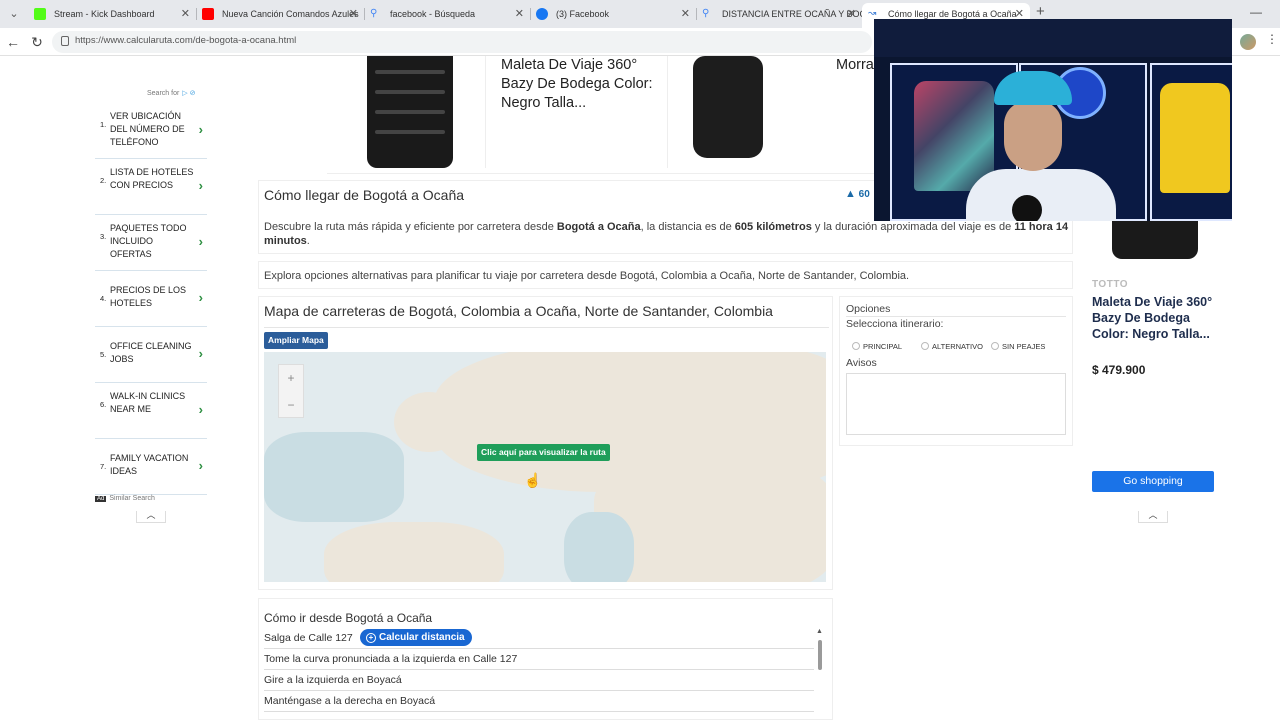 This screenshot has height=720, width=1280. I want to click on minimize-icon: —, so click(1256, 12).